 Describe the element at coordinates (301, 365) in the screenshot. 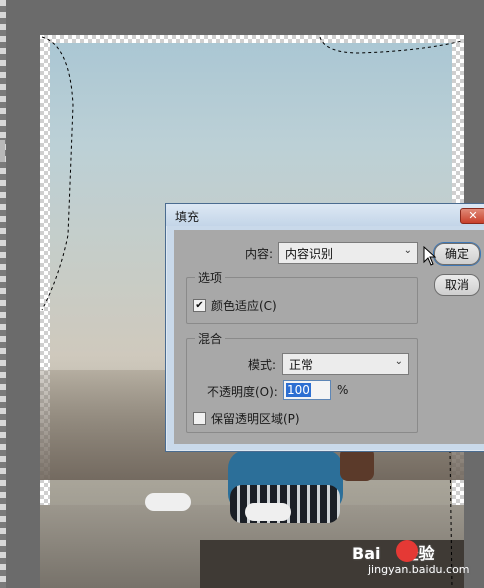

I see `mode-select-value: 正常` at that location.